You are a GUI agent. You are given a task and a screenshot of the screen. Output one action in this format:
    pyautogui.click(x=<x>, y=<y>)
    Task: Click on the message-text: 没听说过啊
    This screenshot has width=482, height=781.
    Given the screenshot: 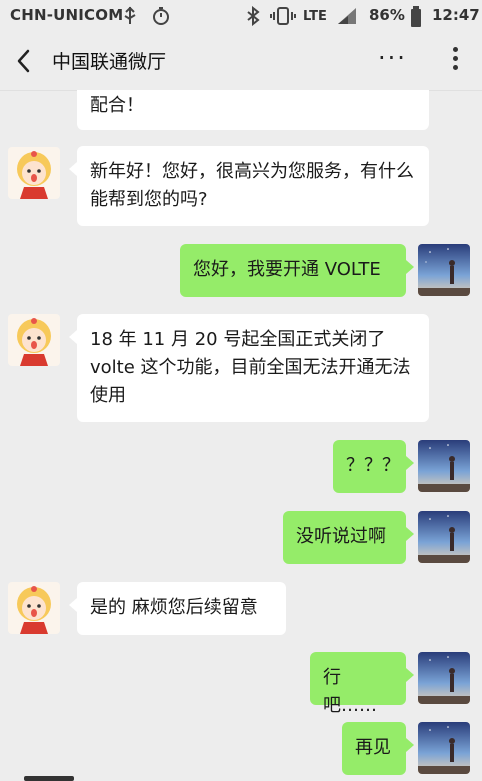 What is the action you would take?
    pyautogui.click(x=341, y=536)
    